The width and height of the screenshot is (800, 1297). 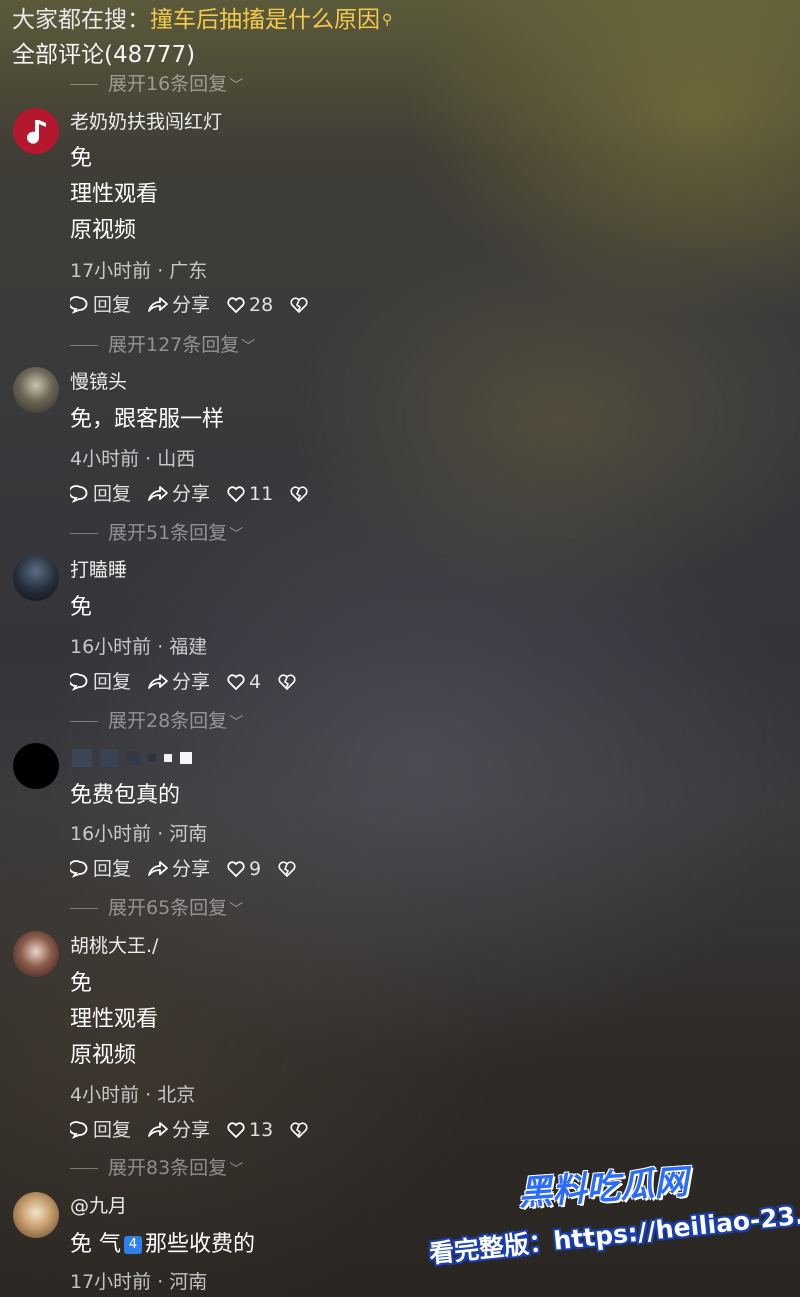 I want to click on expand-replies-link: 展开51条回复 ﹀, so click(x=156, y=534).